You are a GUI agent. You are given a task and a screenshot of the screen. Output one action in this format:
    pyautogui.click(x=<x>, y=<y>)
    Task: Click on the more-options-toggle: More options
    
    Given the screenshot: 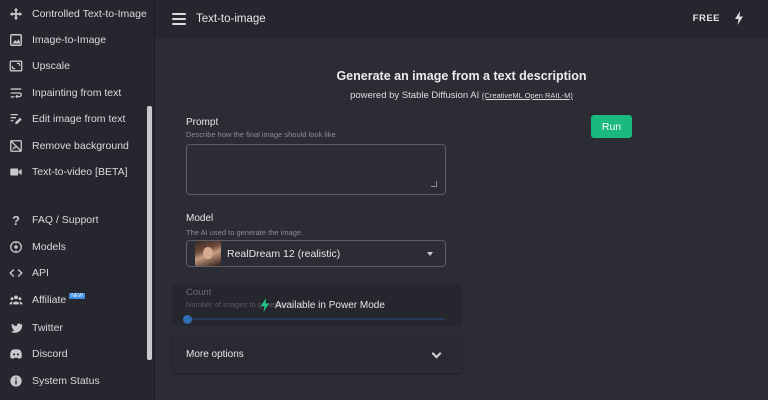 What is the action you would take?
    pyautogui.click(x=317, y=354)
    